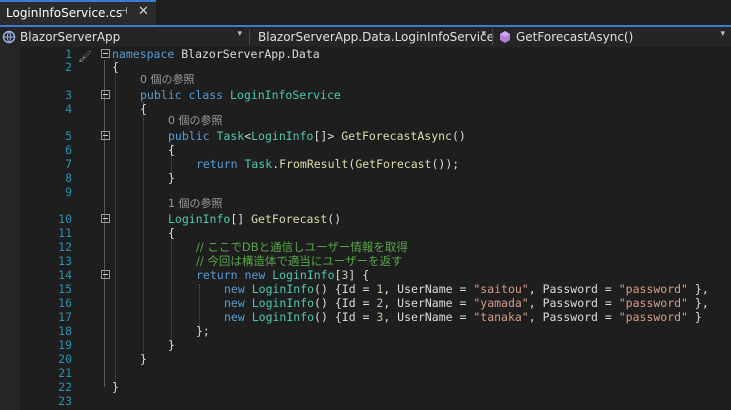 Image resolution: width=731 pixels, height=410 pixels. I want to click on code-line: 19 }, so click(365, 345).